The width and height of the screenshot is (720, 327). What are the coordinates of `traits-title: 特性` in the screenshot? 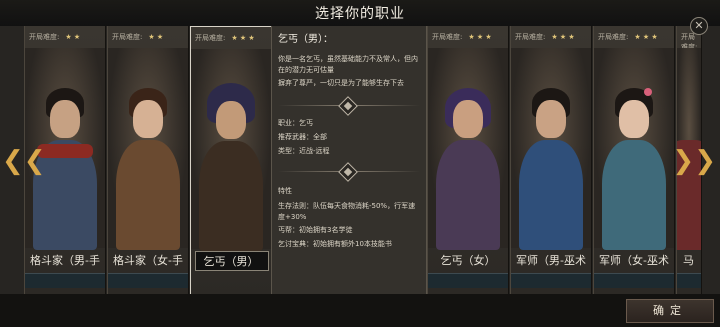 It's located at (285, 191).